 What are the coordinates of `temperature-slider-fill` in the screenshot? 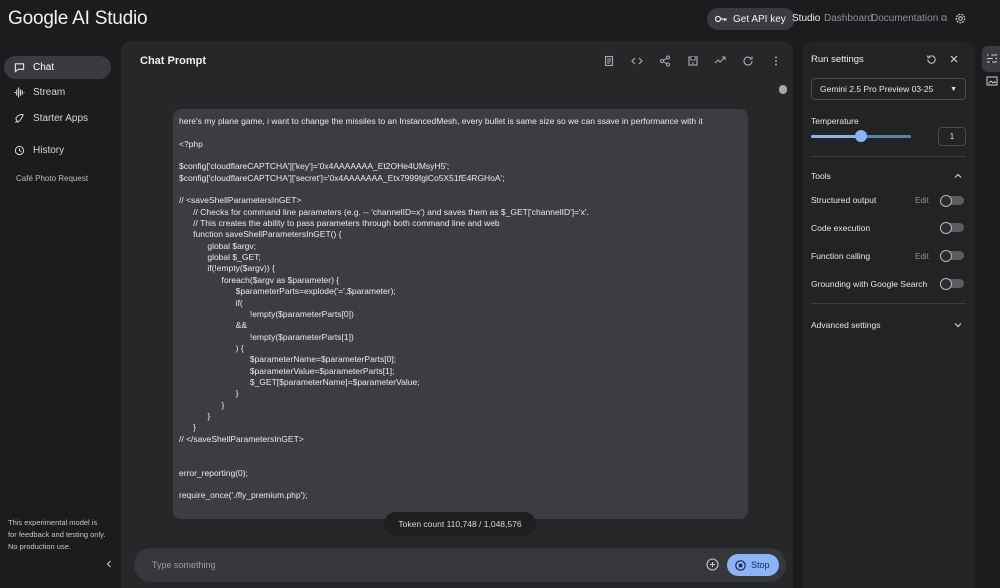 It's located at (836, 136).